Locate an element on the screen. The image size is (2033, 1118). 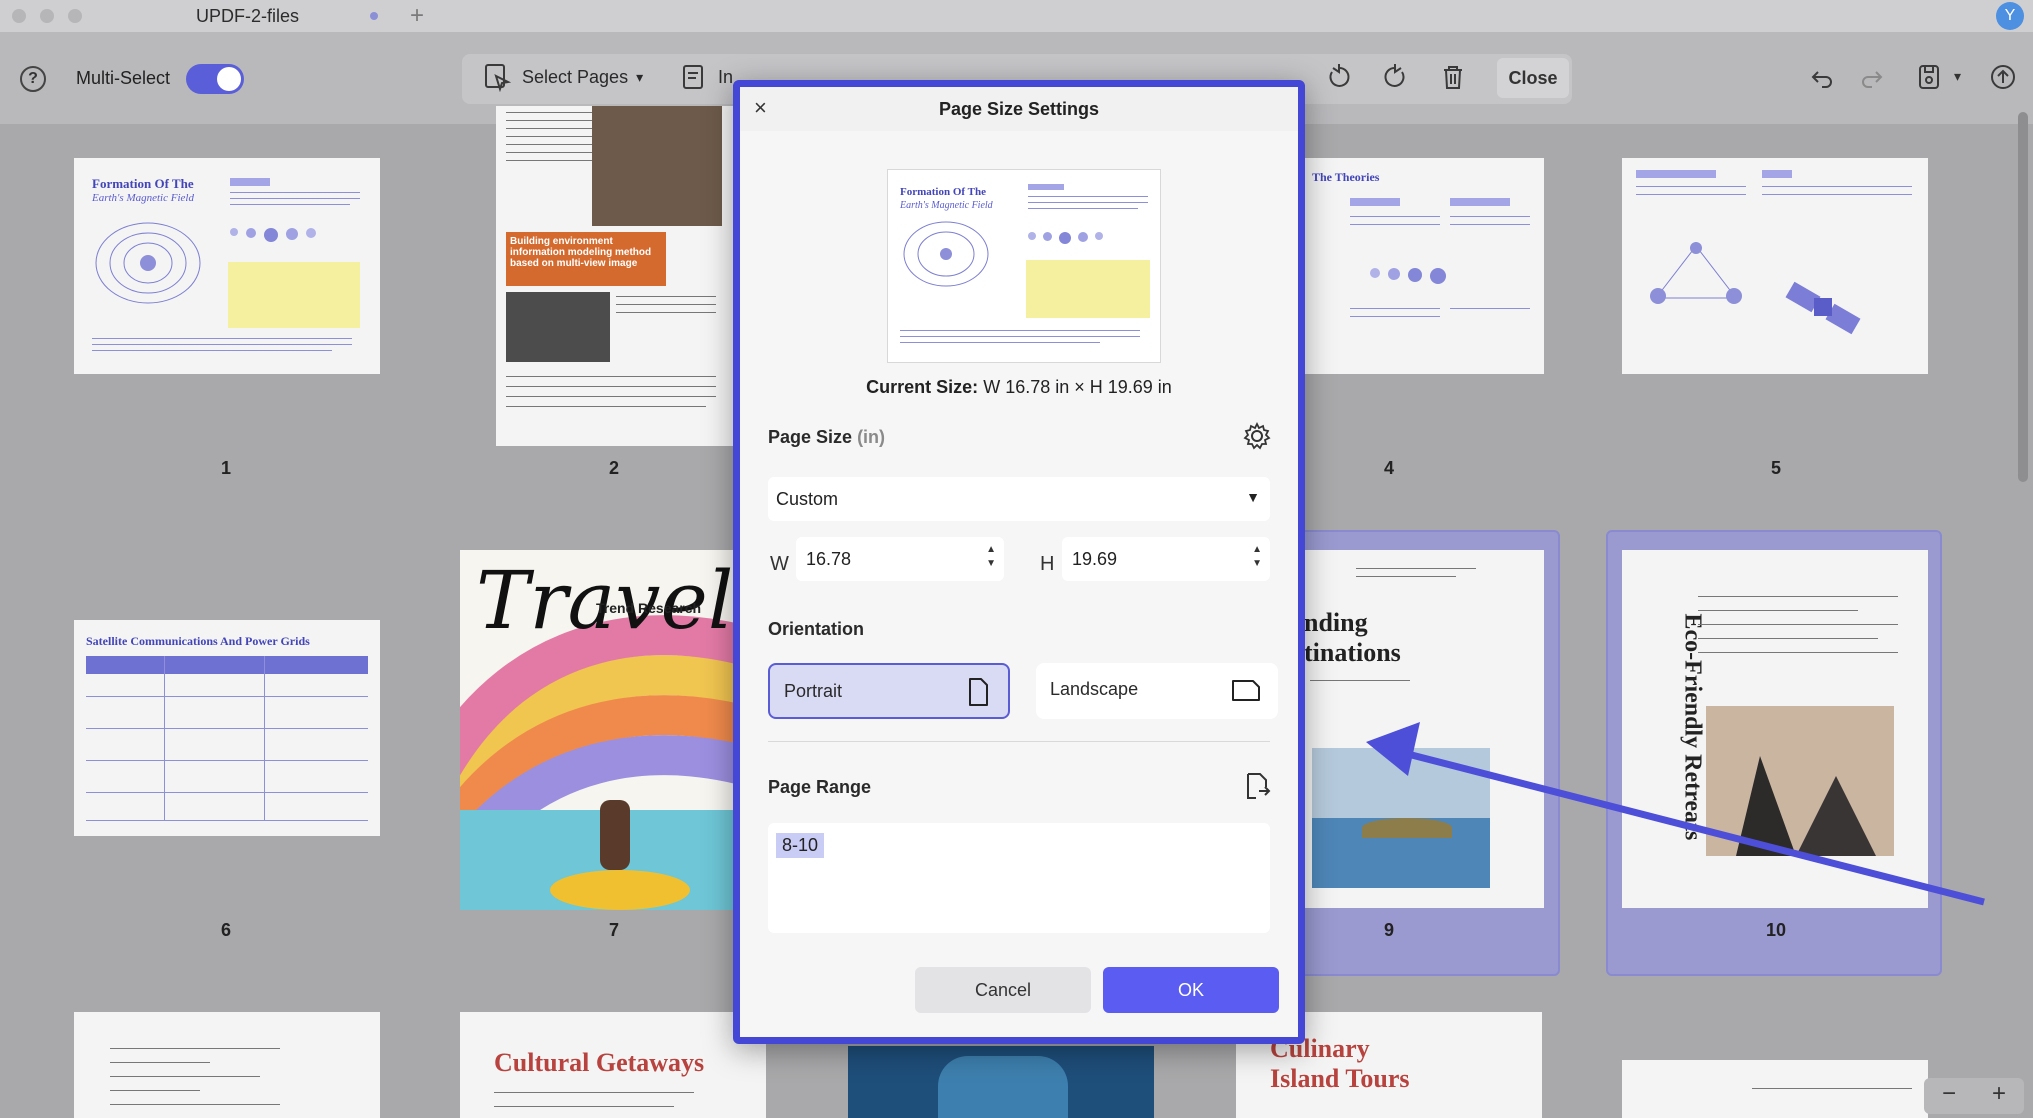
dialog-header: × Page Size Settings is located at coordinates (1019, 109).